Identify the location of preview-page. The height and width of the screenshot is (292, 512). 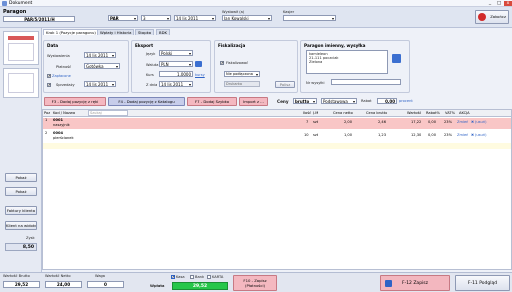
(21, 52).